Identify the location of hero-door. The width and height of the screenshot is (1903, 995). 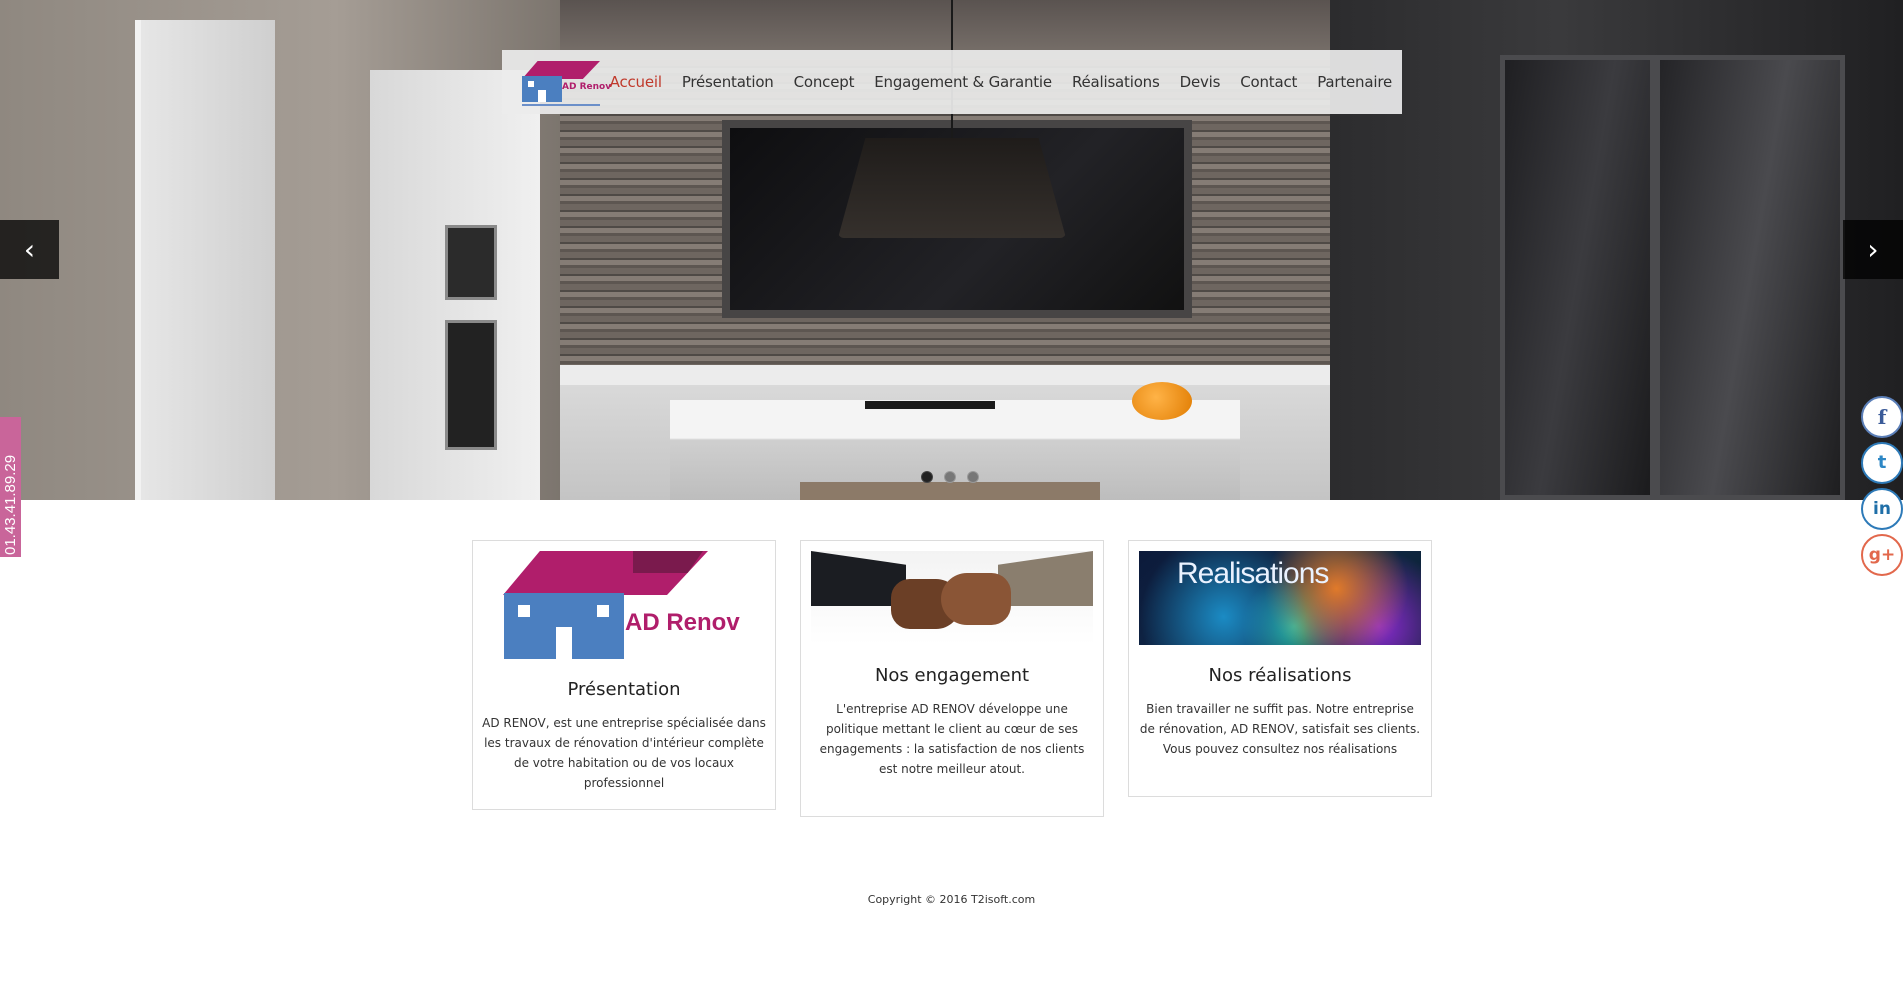
(205, 260).